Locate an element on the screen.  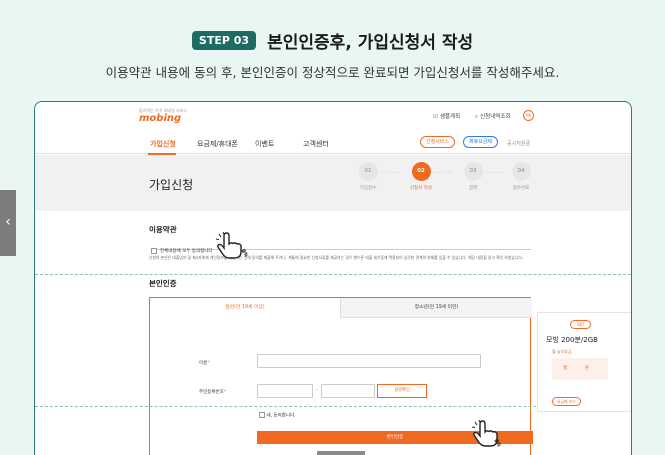
name-label: 이름* is located at coordinates (204, 363).